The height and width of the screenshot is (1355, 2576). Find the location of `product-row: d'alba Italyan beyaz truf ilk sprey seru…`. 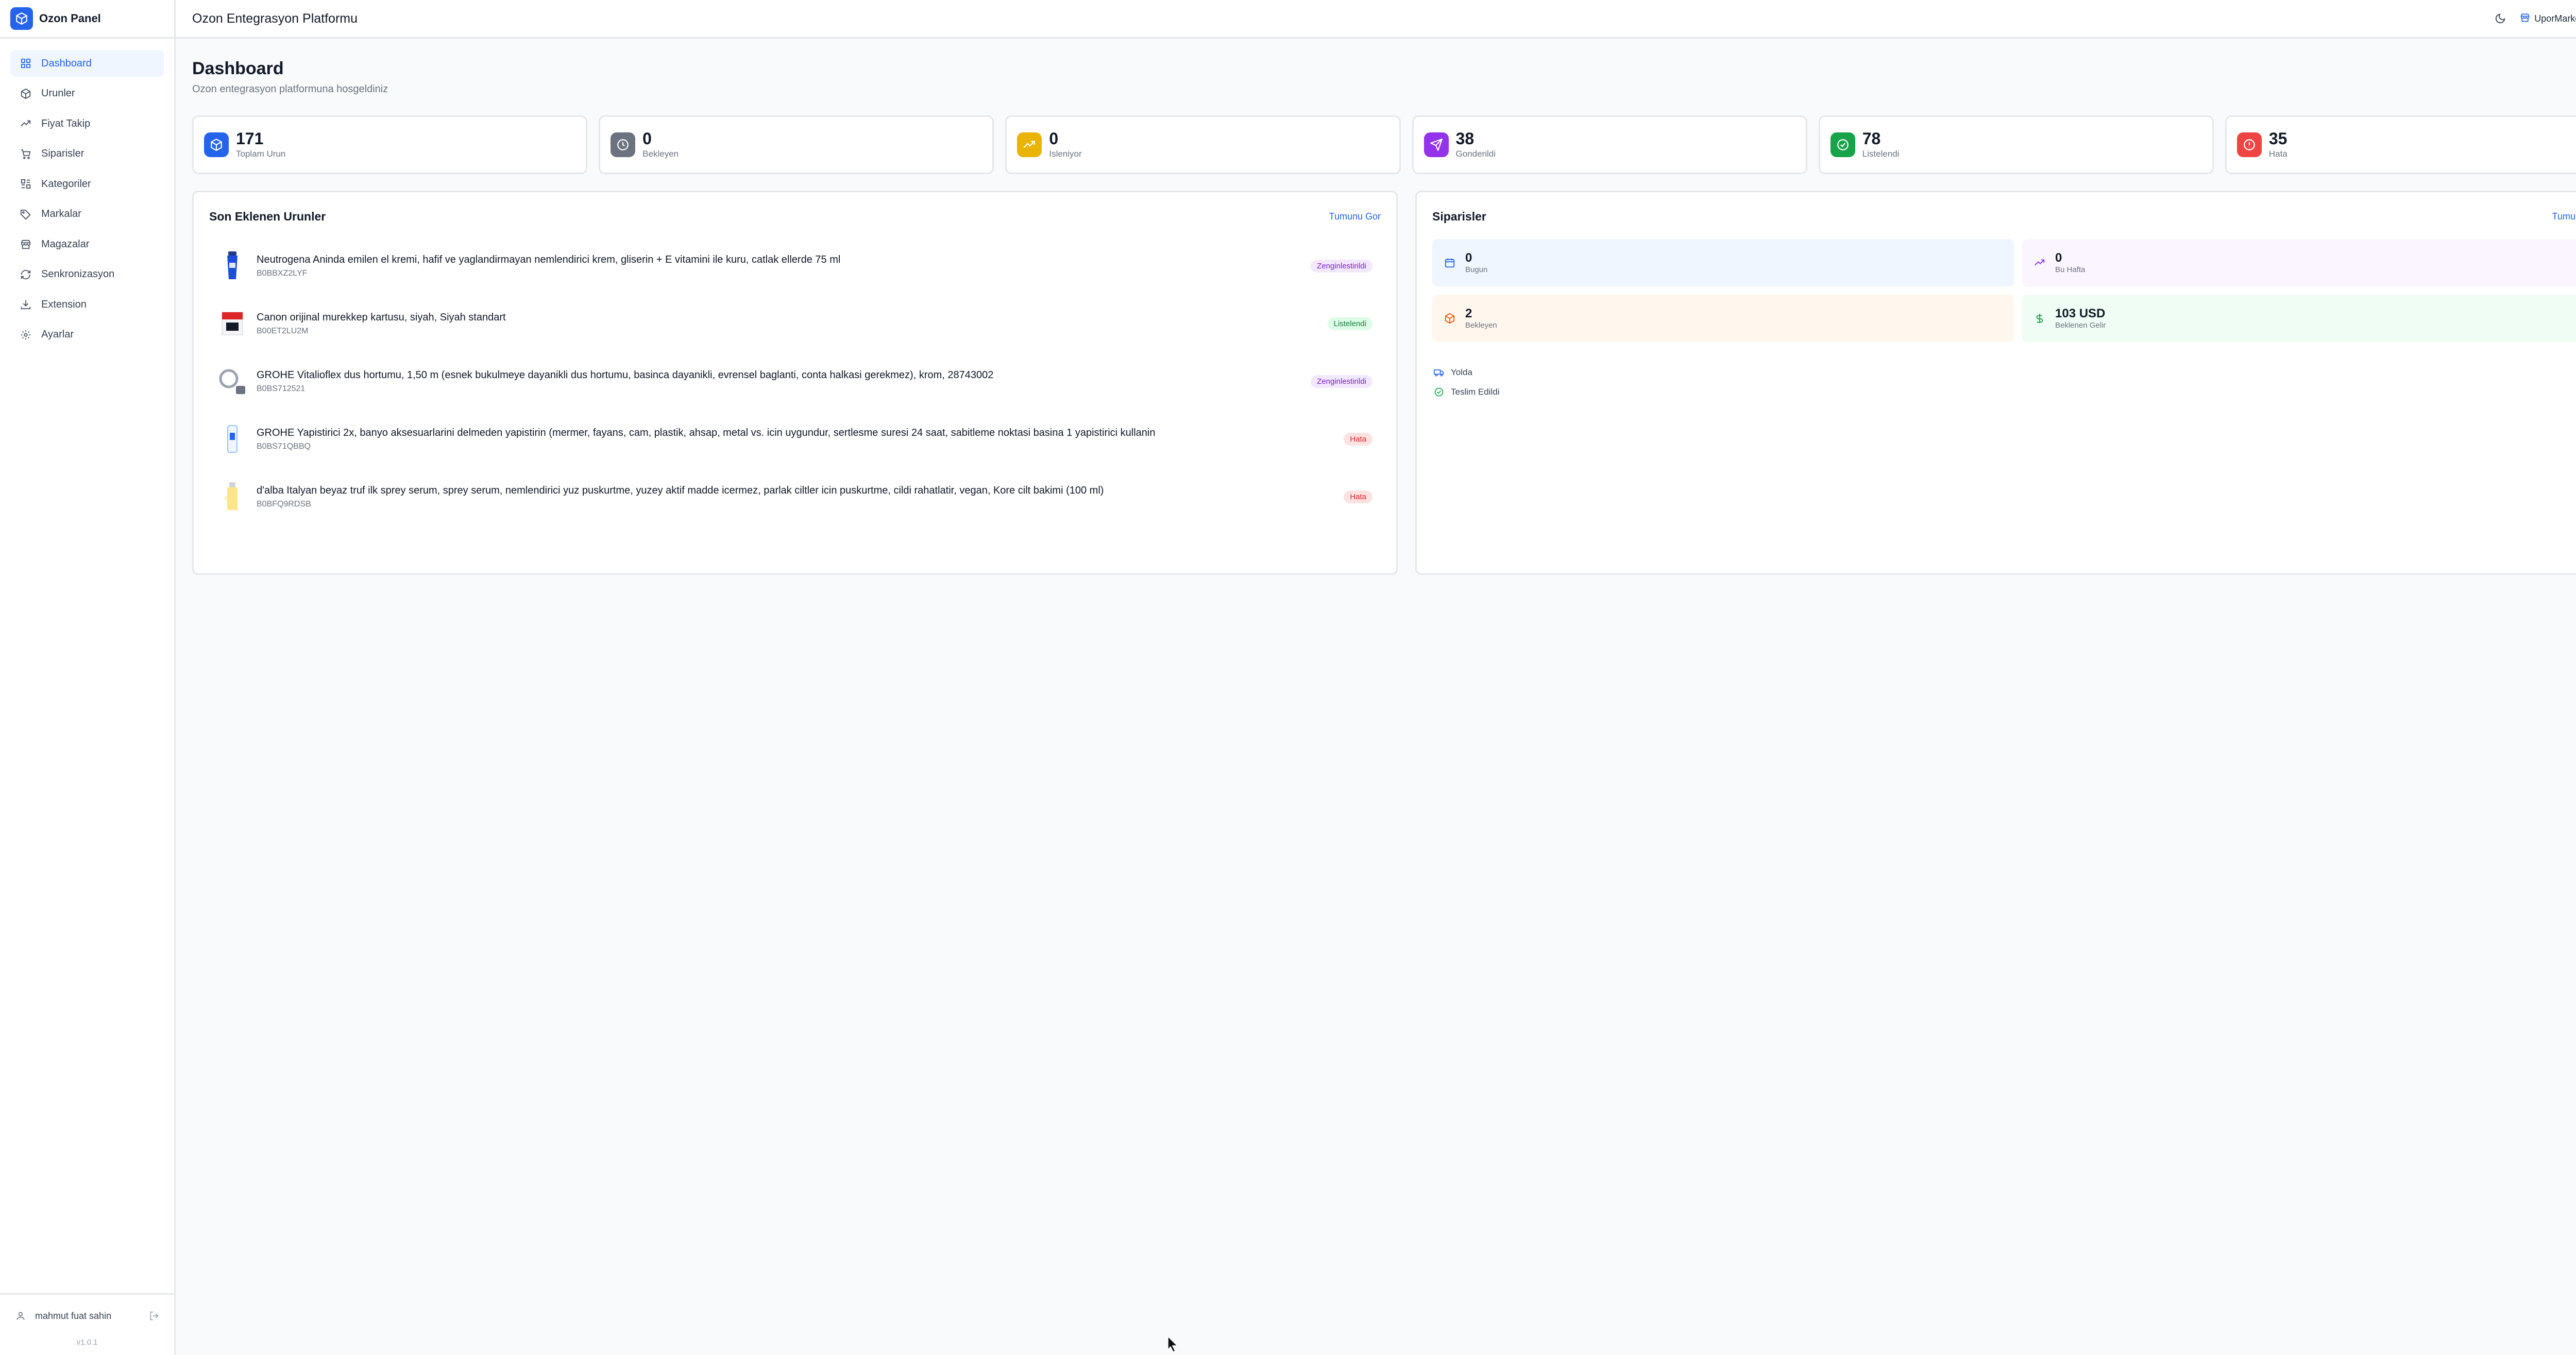

product-row: d'alba Italyan beyaz truf ilk sprey seru… is located at coordinates (795, 497).